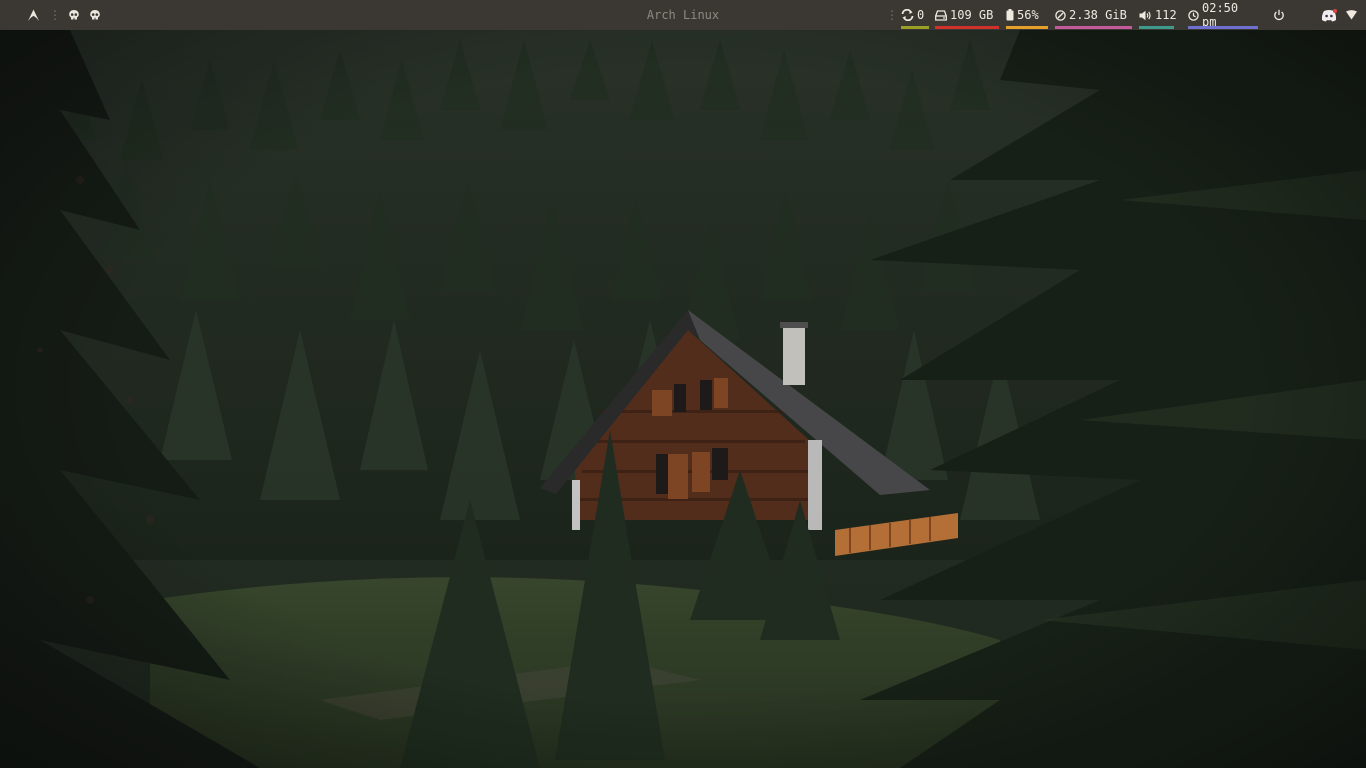  I want to click on volume-level: 112, so click(1166, 15).